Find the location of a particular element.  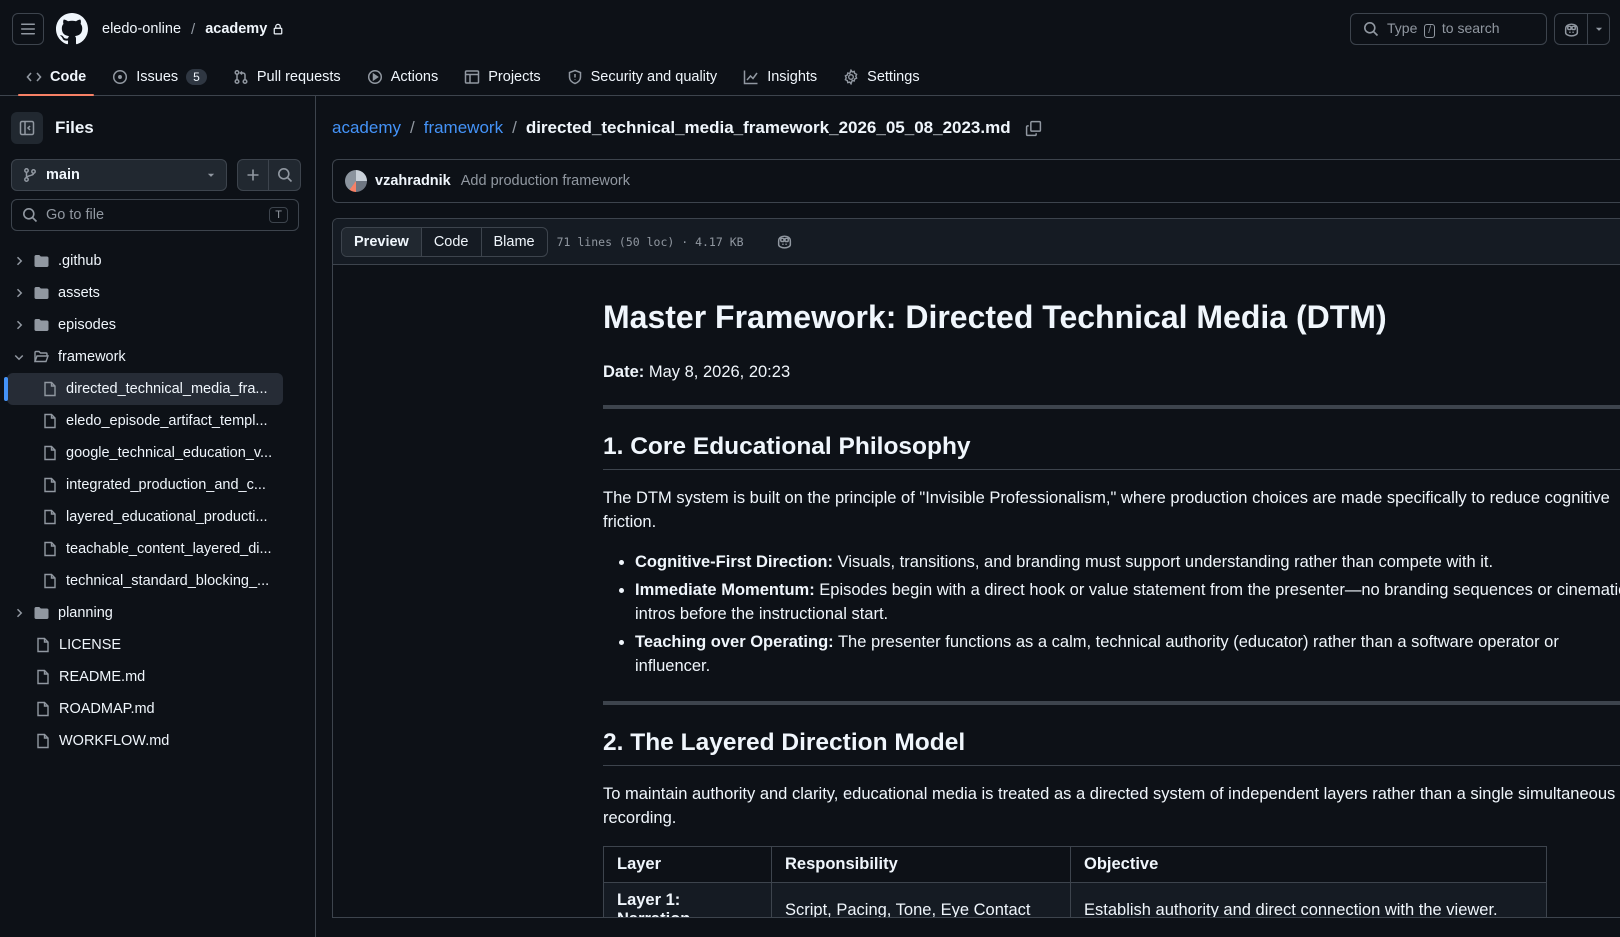

files-title: Files is located at coordinates (74, 127).